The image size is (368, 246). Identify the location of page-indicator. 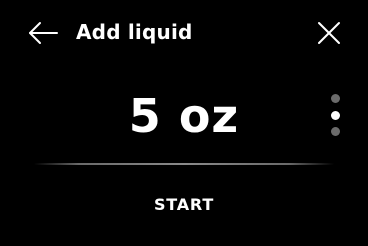
(336, 116).